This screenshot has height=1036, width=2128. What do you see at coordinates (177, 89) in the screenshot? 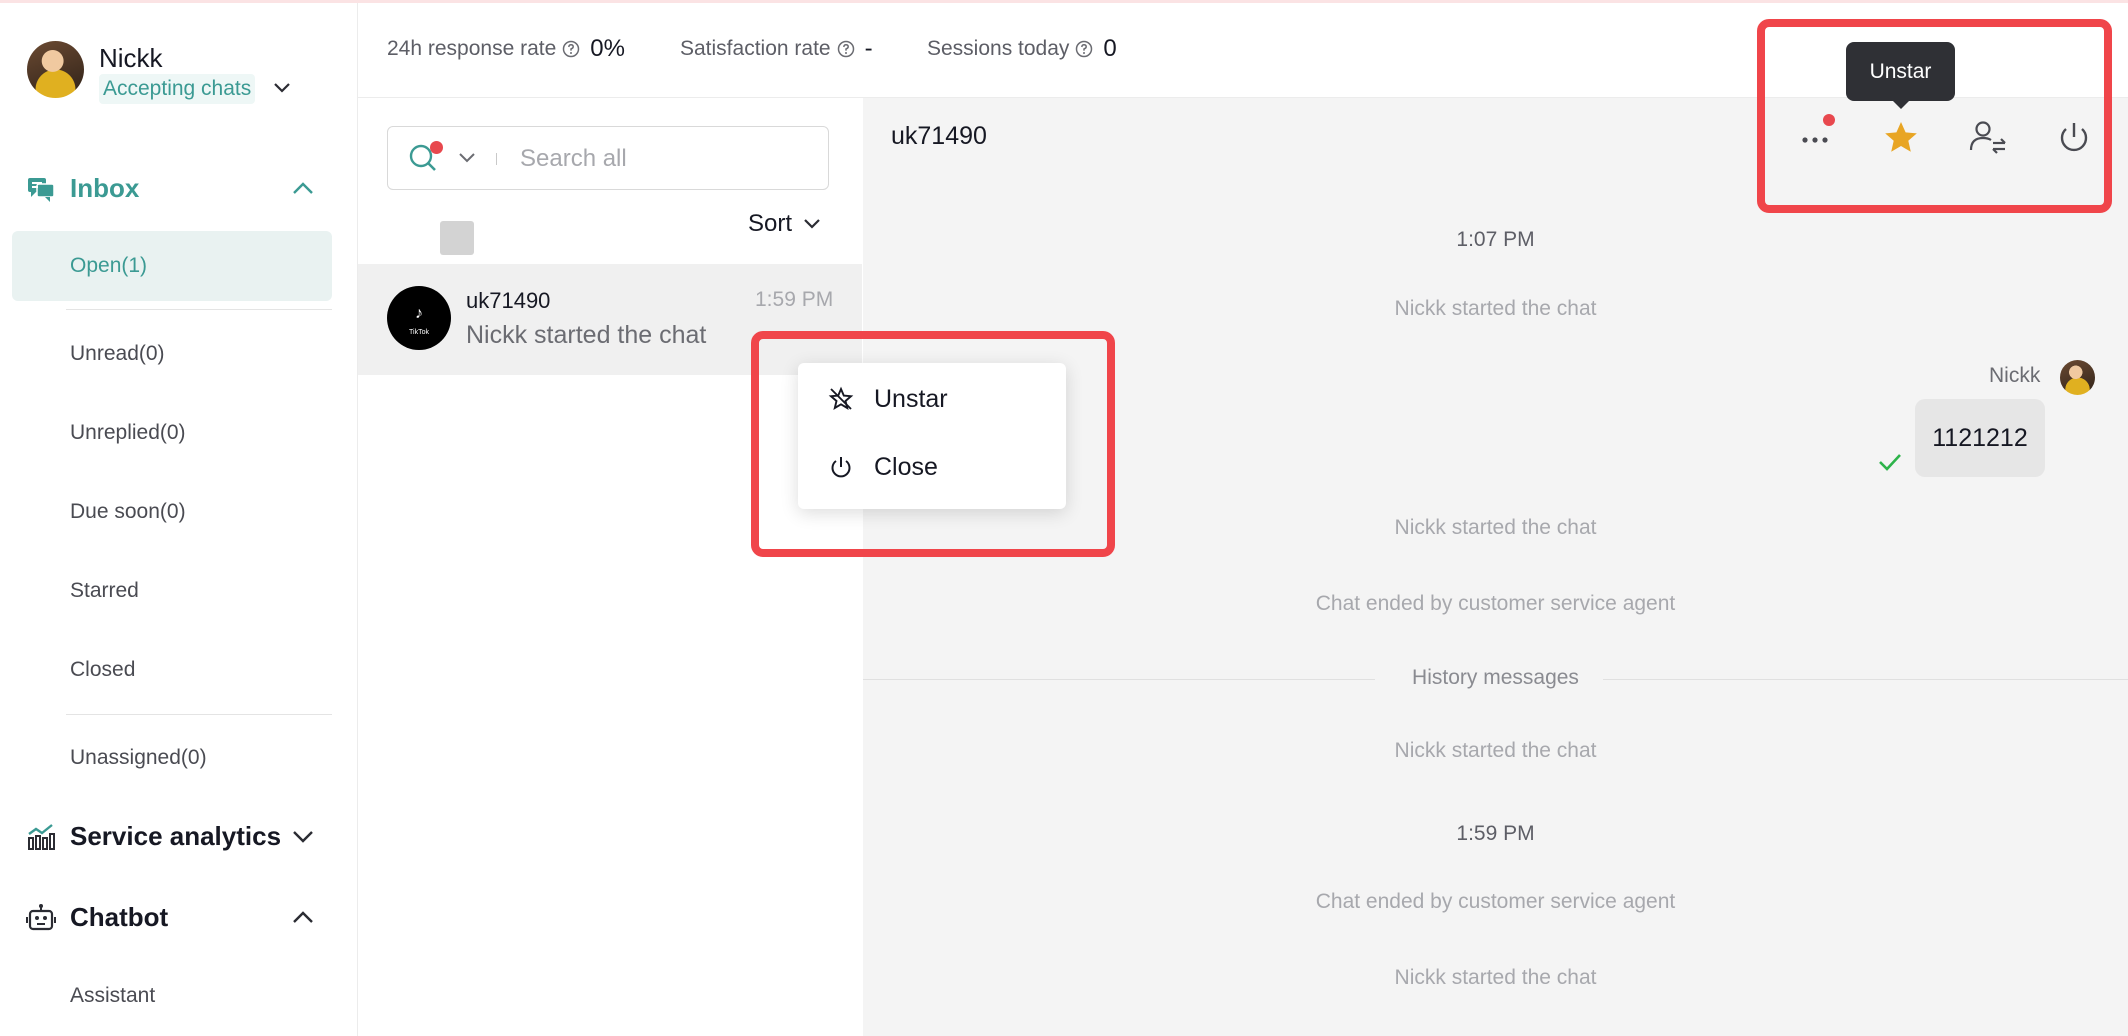
I see `status-dropdown: Accepting chats` at bounding box center [177, 89].